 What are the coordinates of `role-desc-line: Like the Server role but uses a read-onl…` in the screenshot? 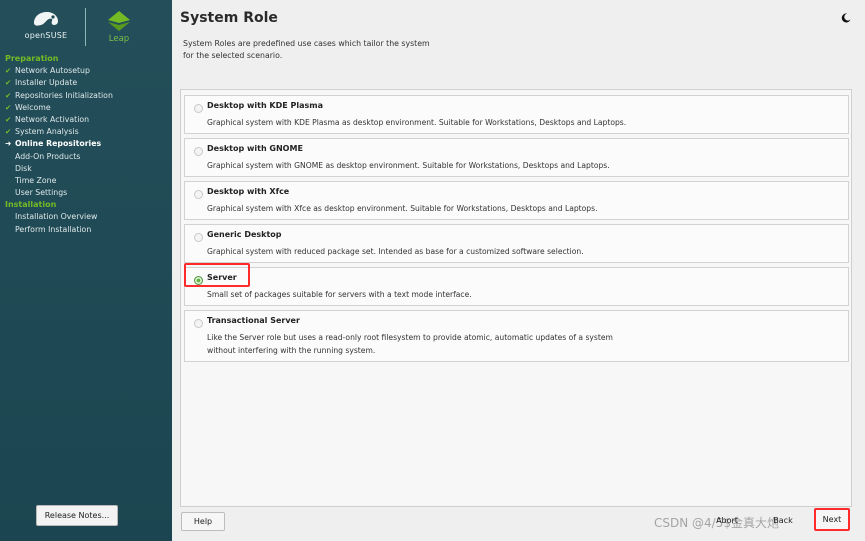 It's located at (410, 337).